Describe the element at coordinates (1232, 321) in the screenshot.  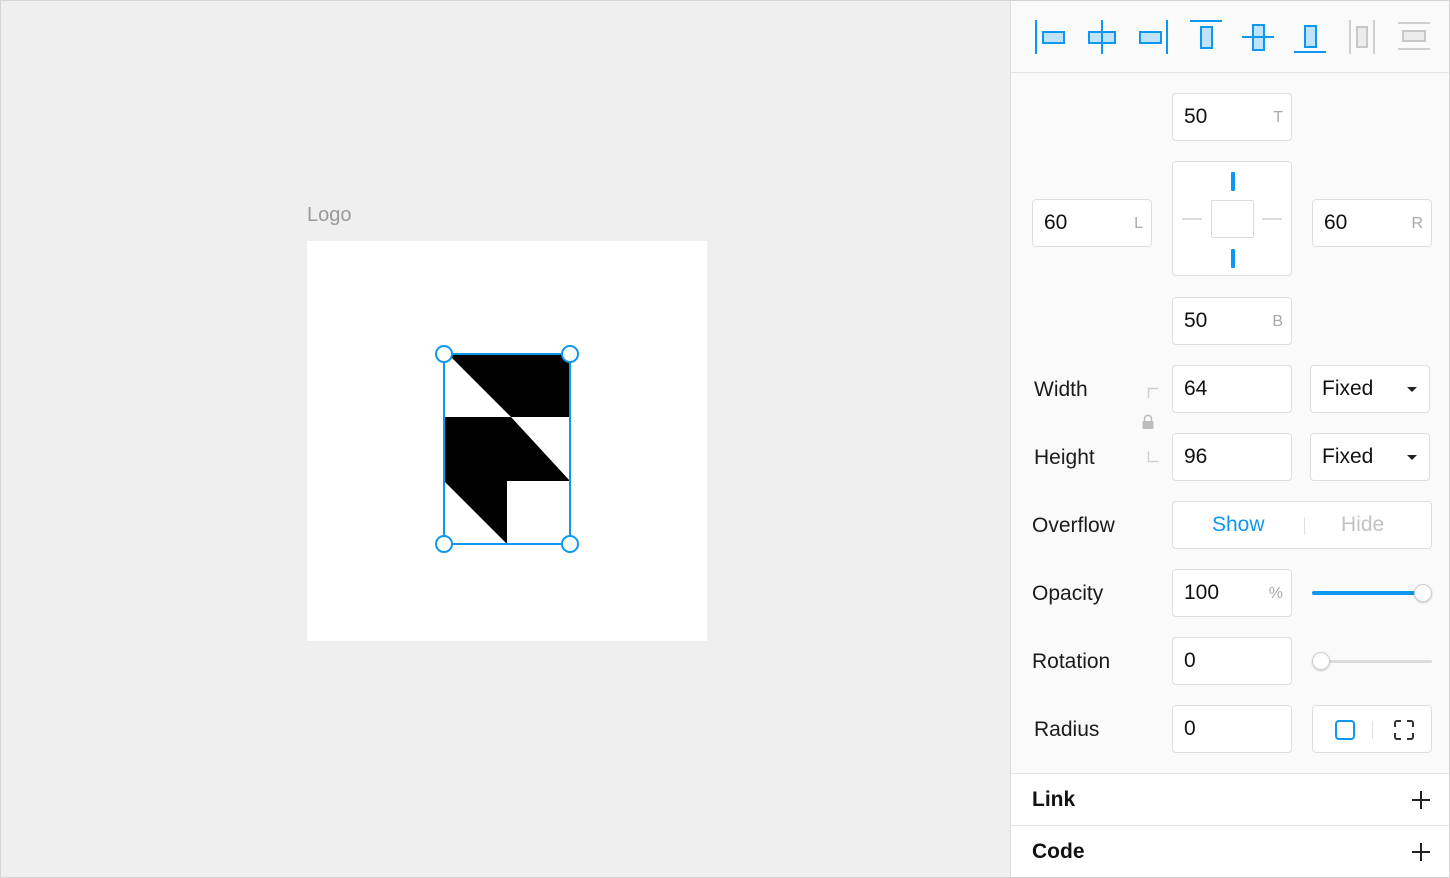
I see `constraint-bottom-field: 50 B` at that location.